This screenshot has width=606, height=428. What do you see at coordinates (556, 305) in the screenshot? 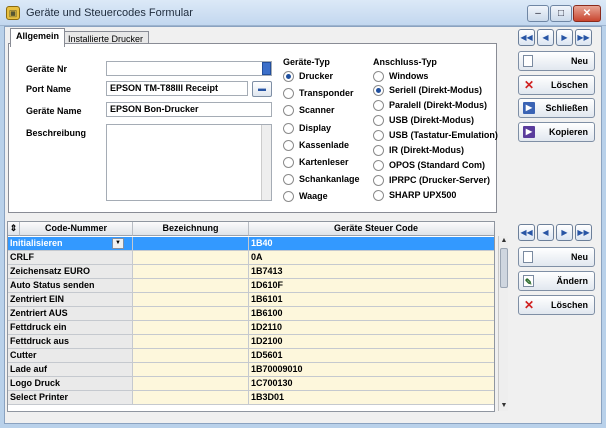
I see `grid-loeschen-button: ✕ Löschen` at bounding box center [556, 305].